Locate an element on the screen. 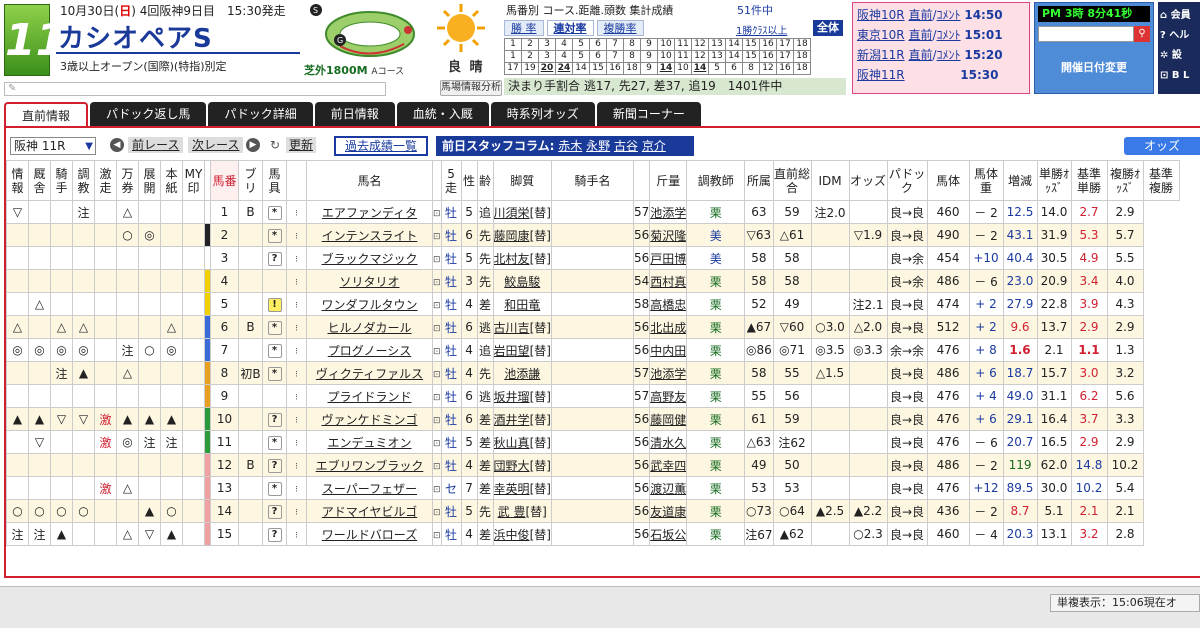 Image resolution: width=1200 pixels, height=628 pixels. trainer: 清水久 is located at coordinates (668, 442).